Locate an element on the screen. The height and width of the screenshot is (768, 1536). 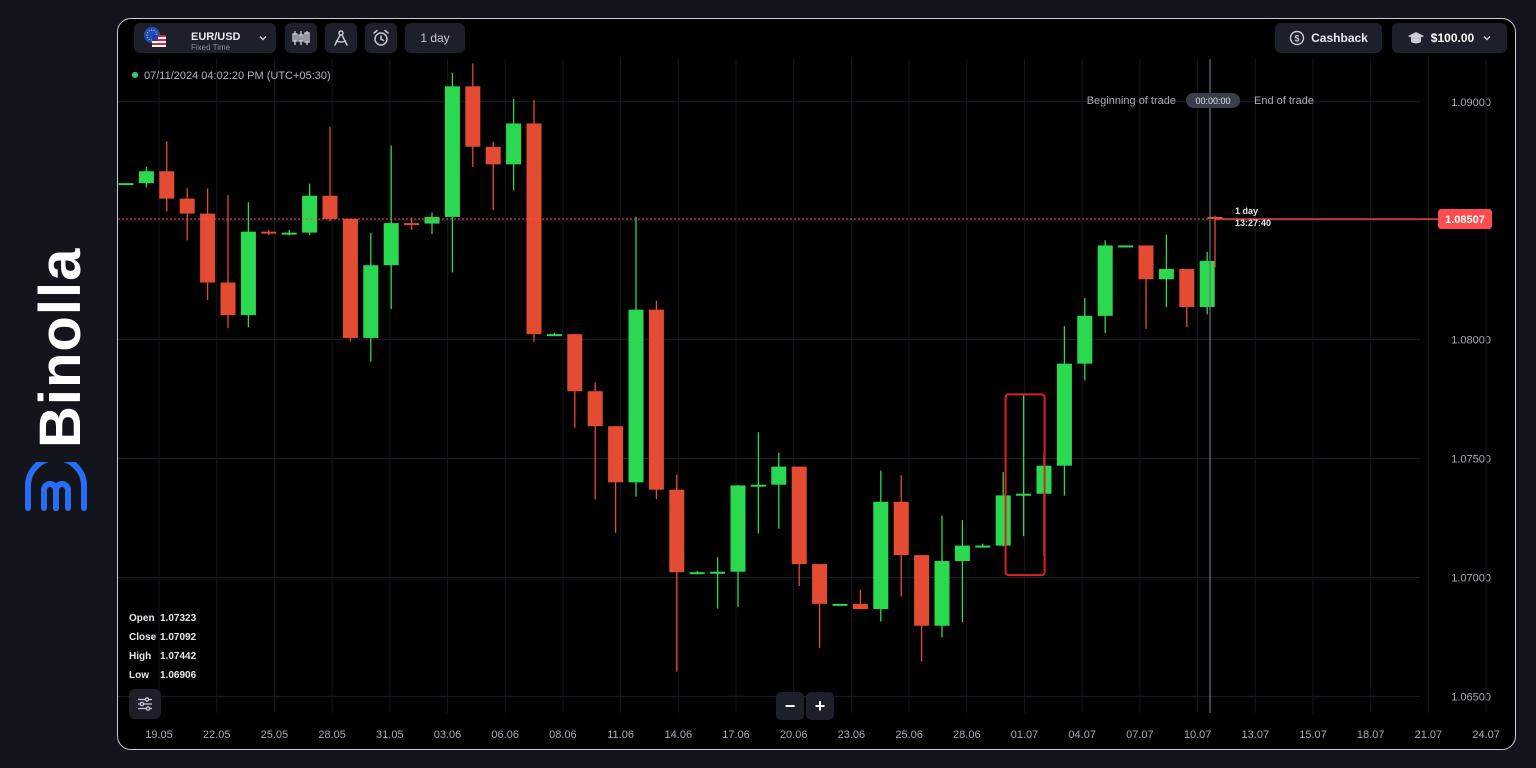
x-tick-label: 01.07 is located at coordinates (1025, 735).